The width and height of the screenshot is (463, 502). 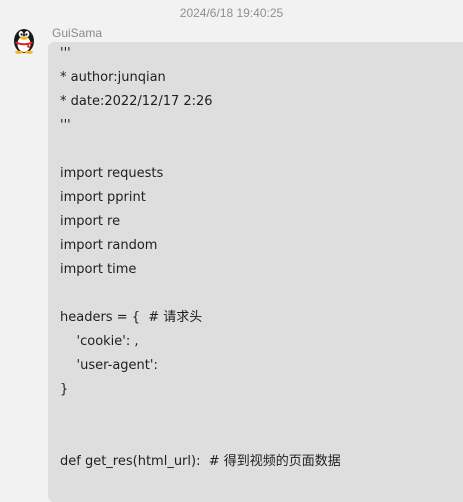 What do you see at coordinates (200, 461) in the screenshot?
I see `code-line: def get_res(html_url): # 得到视频的页面数据` at bounding box center [200, 461].